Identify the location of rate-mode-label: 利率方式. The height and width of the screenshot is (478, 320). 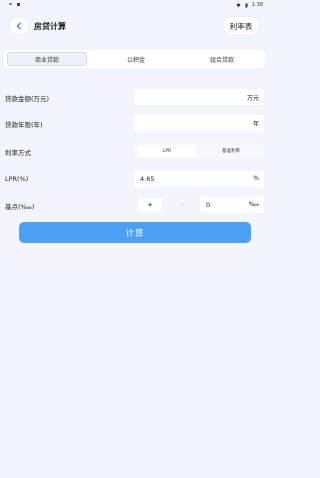
(18, 153).